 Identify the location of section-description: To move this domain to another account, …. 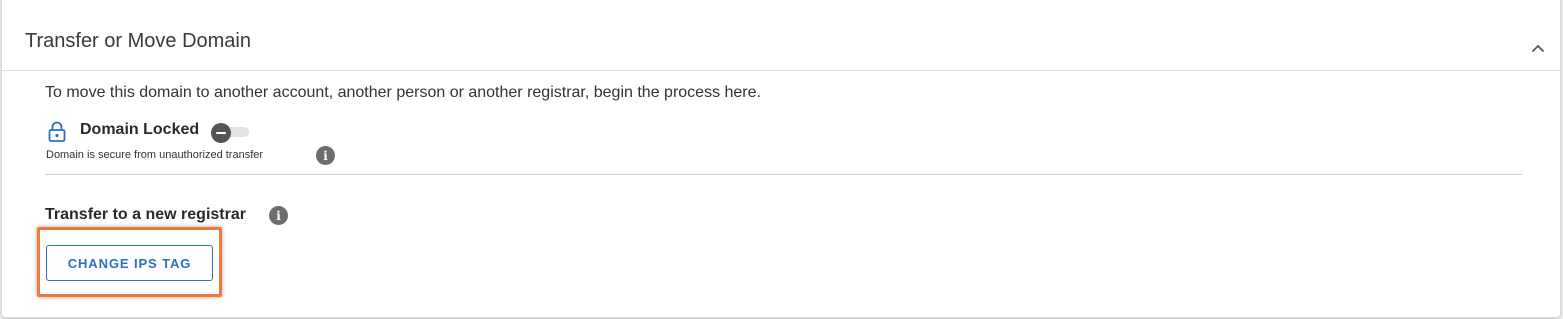
(403, 92).